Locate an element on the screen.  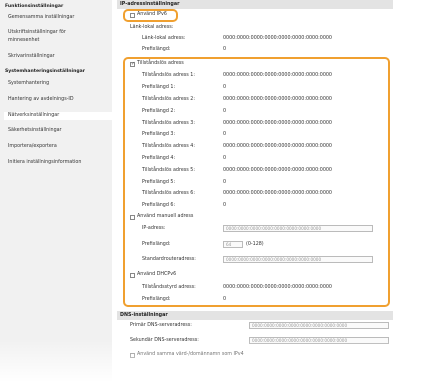
stateless-prefix-label: Prefixlängd 2: is located at coordinates (159, 111).